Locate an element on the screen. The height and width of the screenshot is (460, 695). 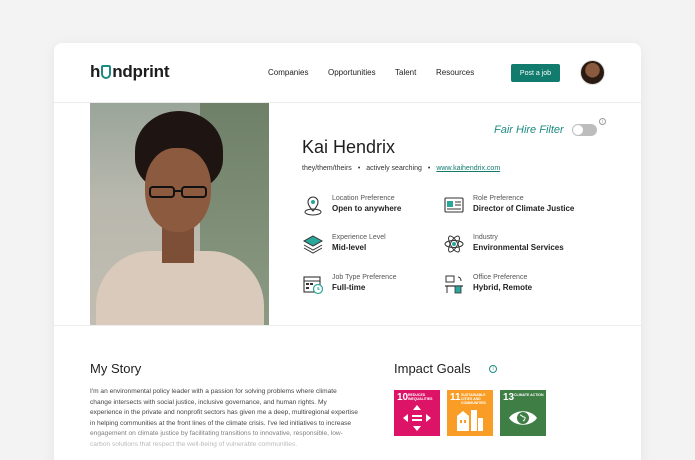
calendar-clock-icon is located at coordinates (313, 285).